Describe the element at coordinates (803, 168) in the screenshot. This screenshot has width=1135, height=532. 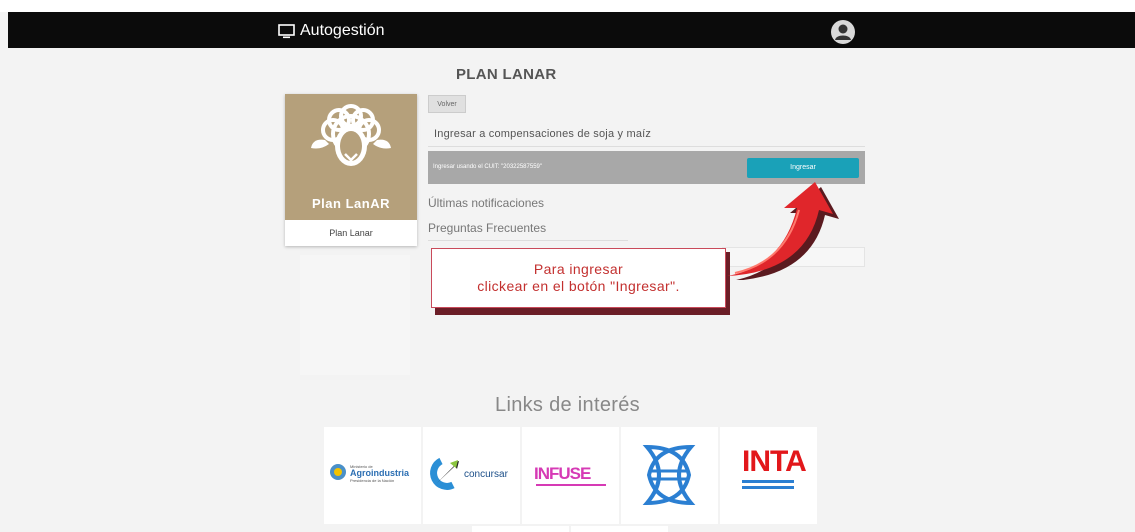
I see `ingresar-button: Ingresar` at that location.